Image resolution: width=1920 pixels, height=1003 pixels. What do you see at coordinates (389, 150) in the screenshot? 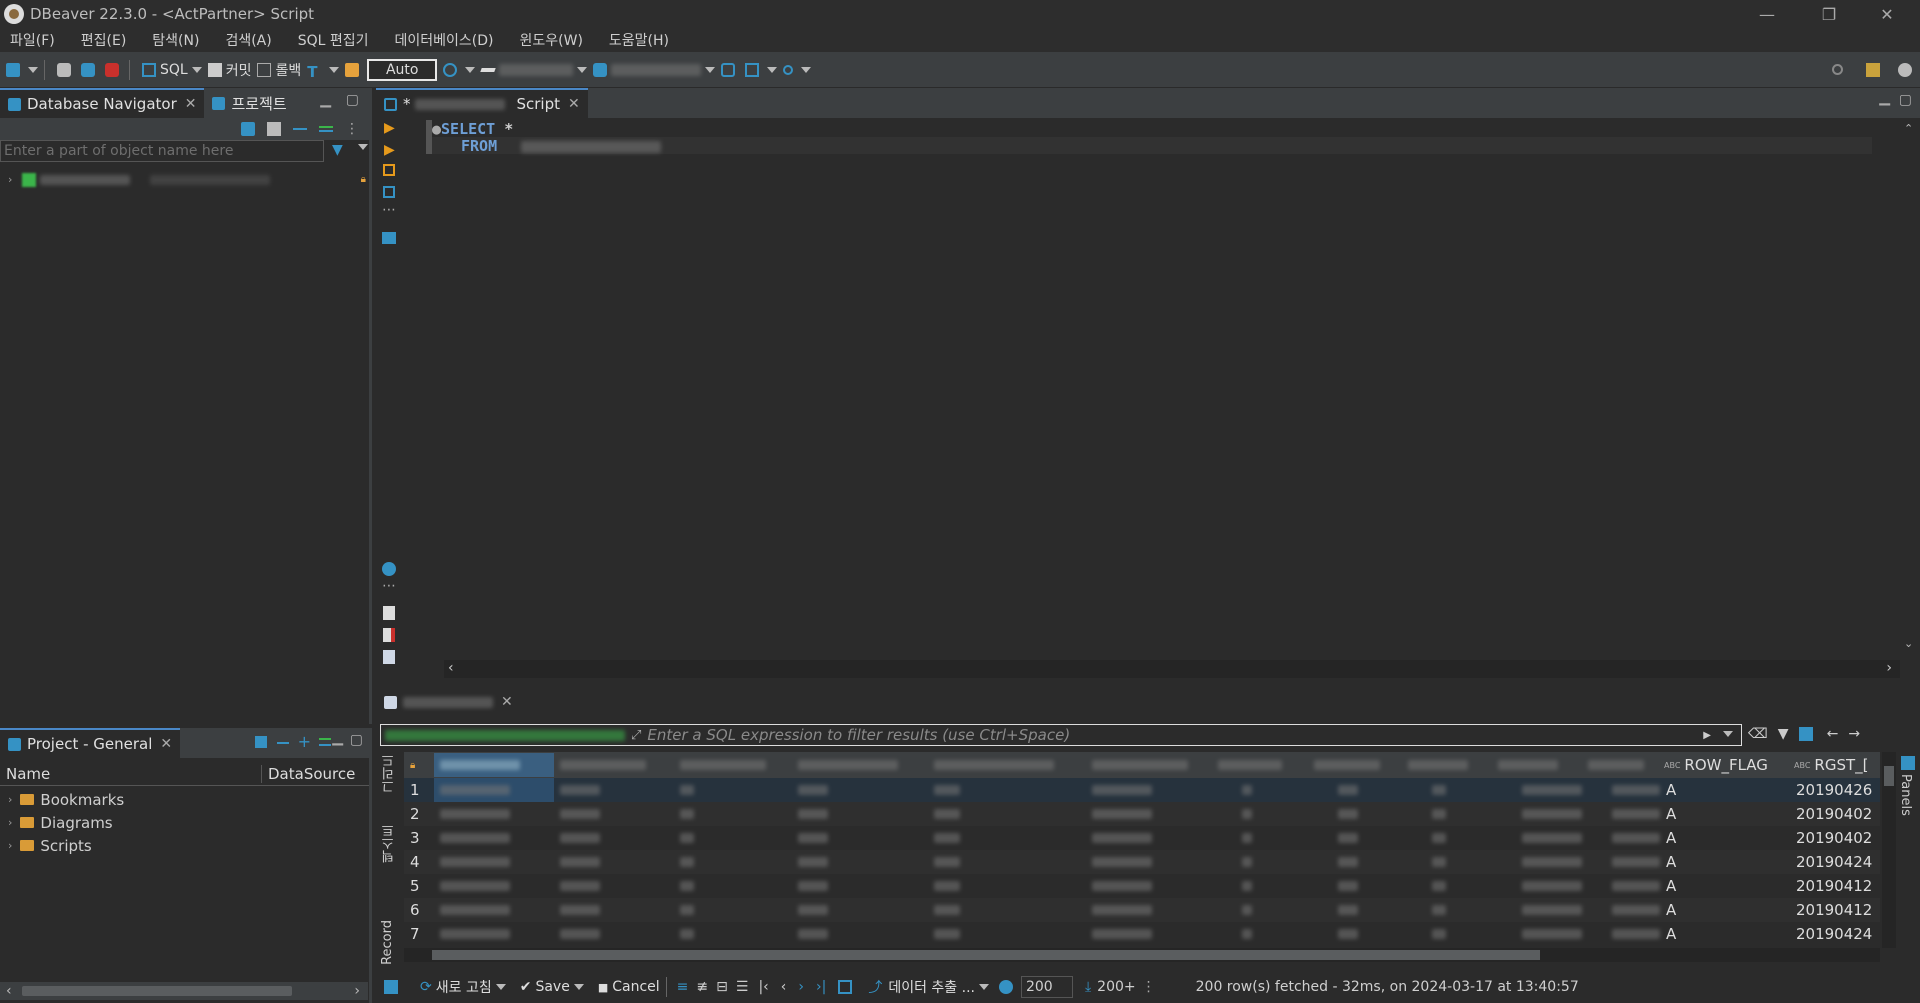
I see `execute-statement-new-tab-icon: ▶` at bounding box center [389, 150].